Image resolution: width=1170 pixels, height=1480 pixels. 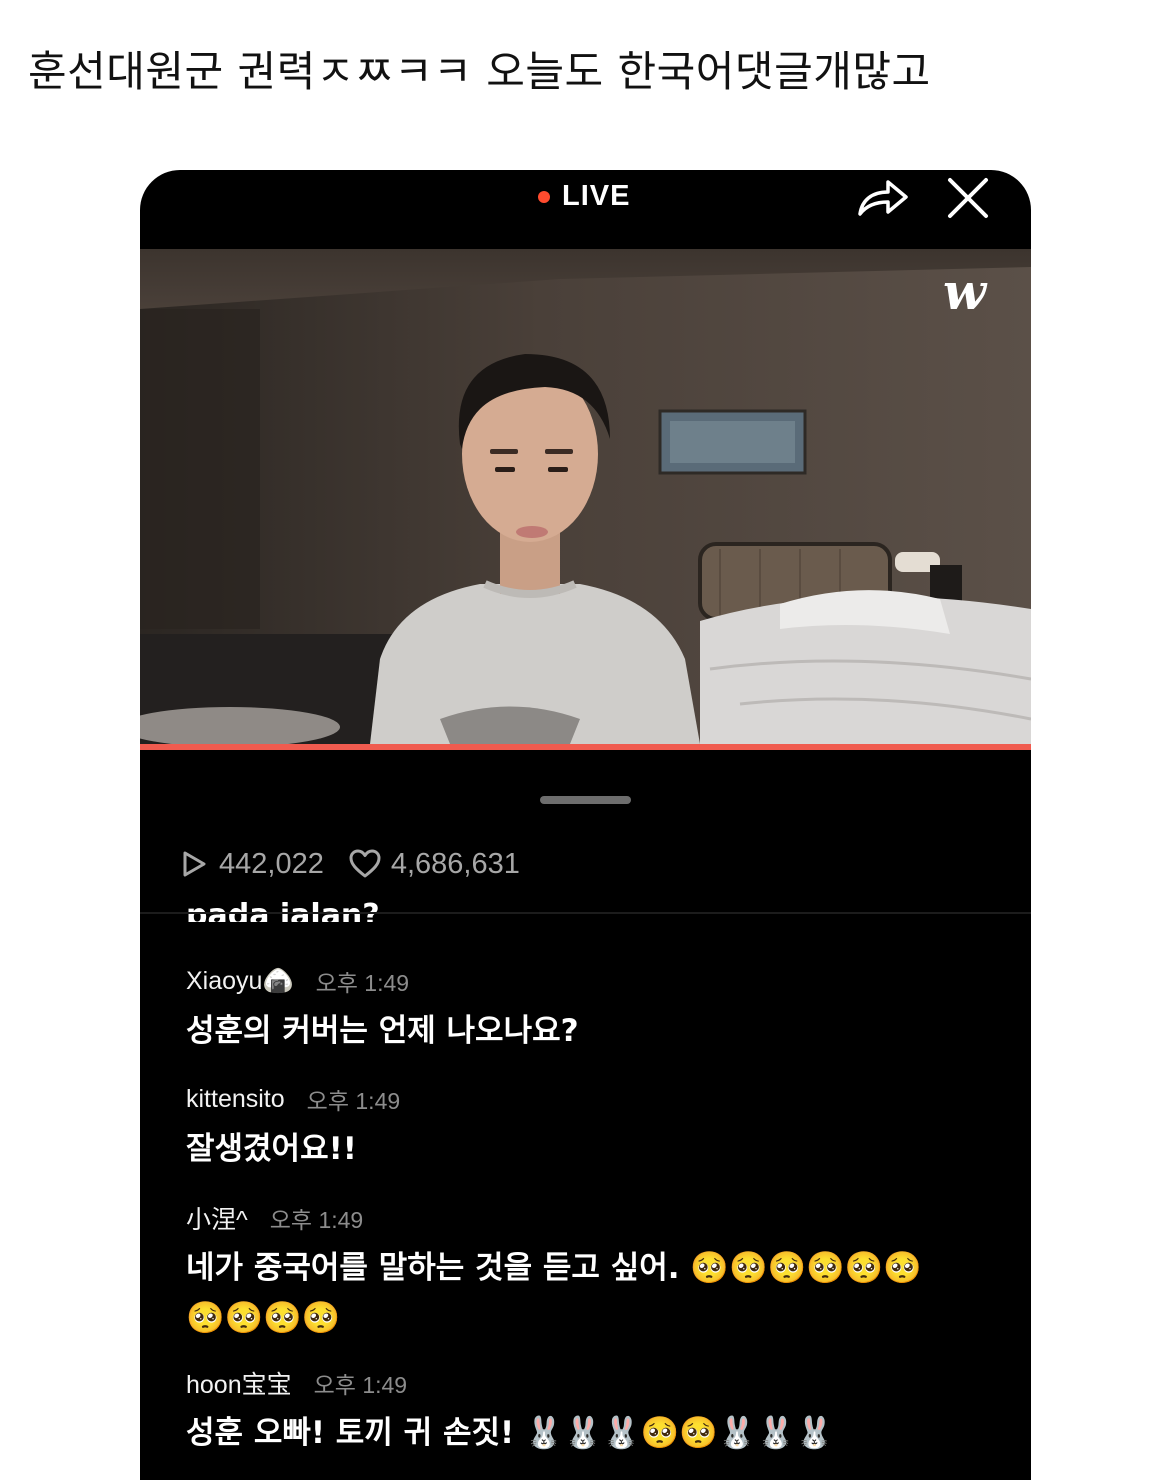 What do you see at coordinates (240, 981) in the screenshot?
I see `comment-username: Xiaoyu🍙` at bounding box center [240, 981].